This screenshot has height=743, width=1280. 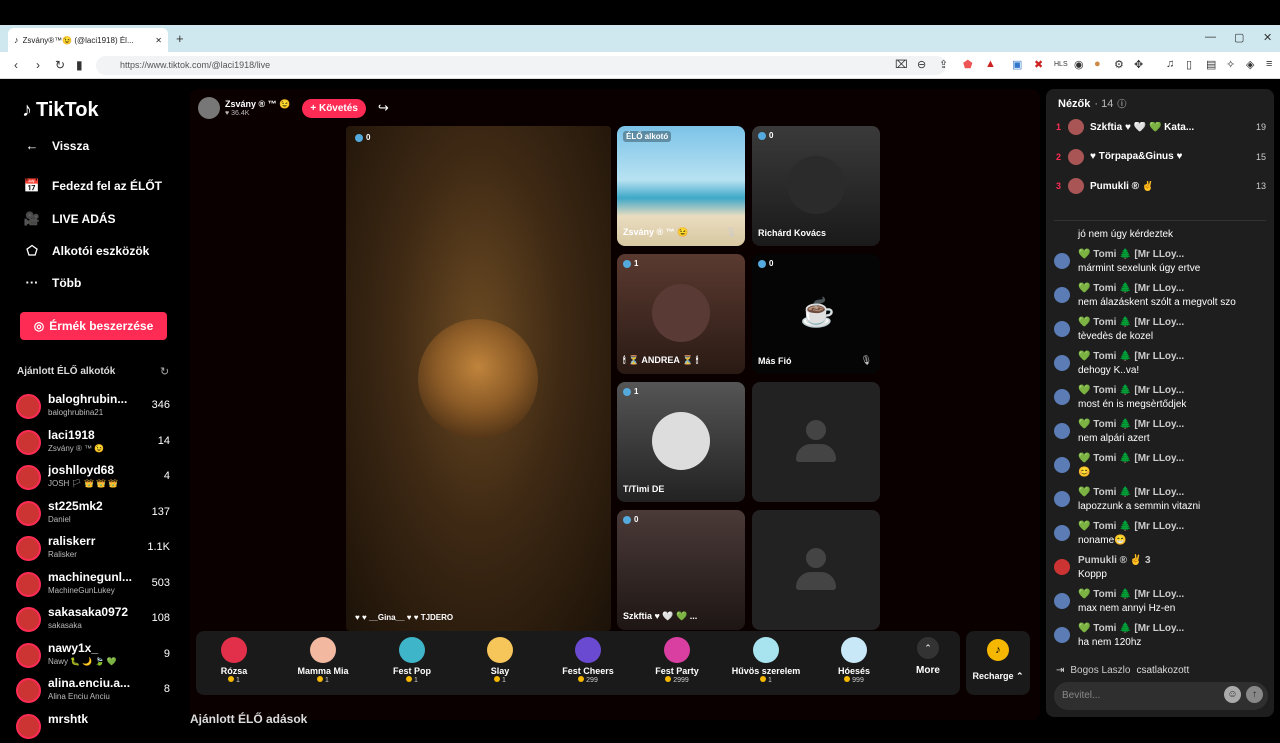 I want to click on share-icon: ↪, so click(x=383, y=108).